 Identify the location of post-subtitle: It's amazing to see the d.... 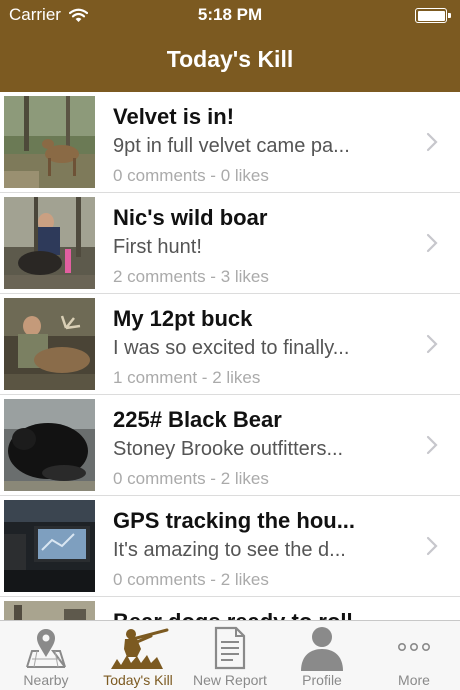
(229, 550).